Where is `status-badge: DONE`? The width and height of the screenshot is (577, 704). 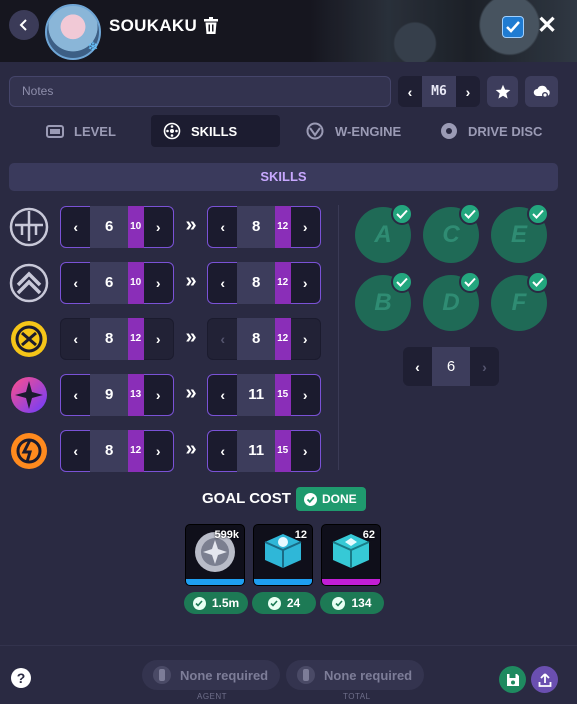
status-badge: DONE is located at coordinates (331, 499).